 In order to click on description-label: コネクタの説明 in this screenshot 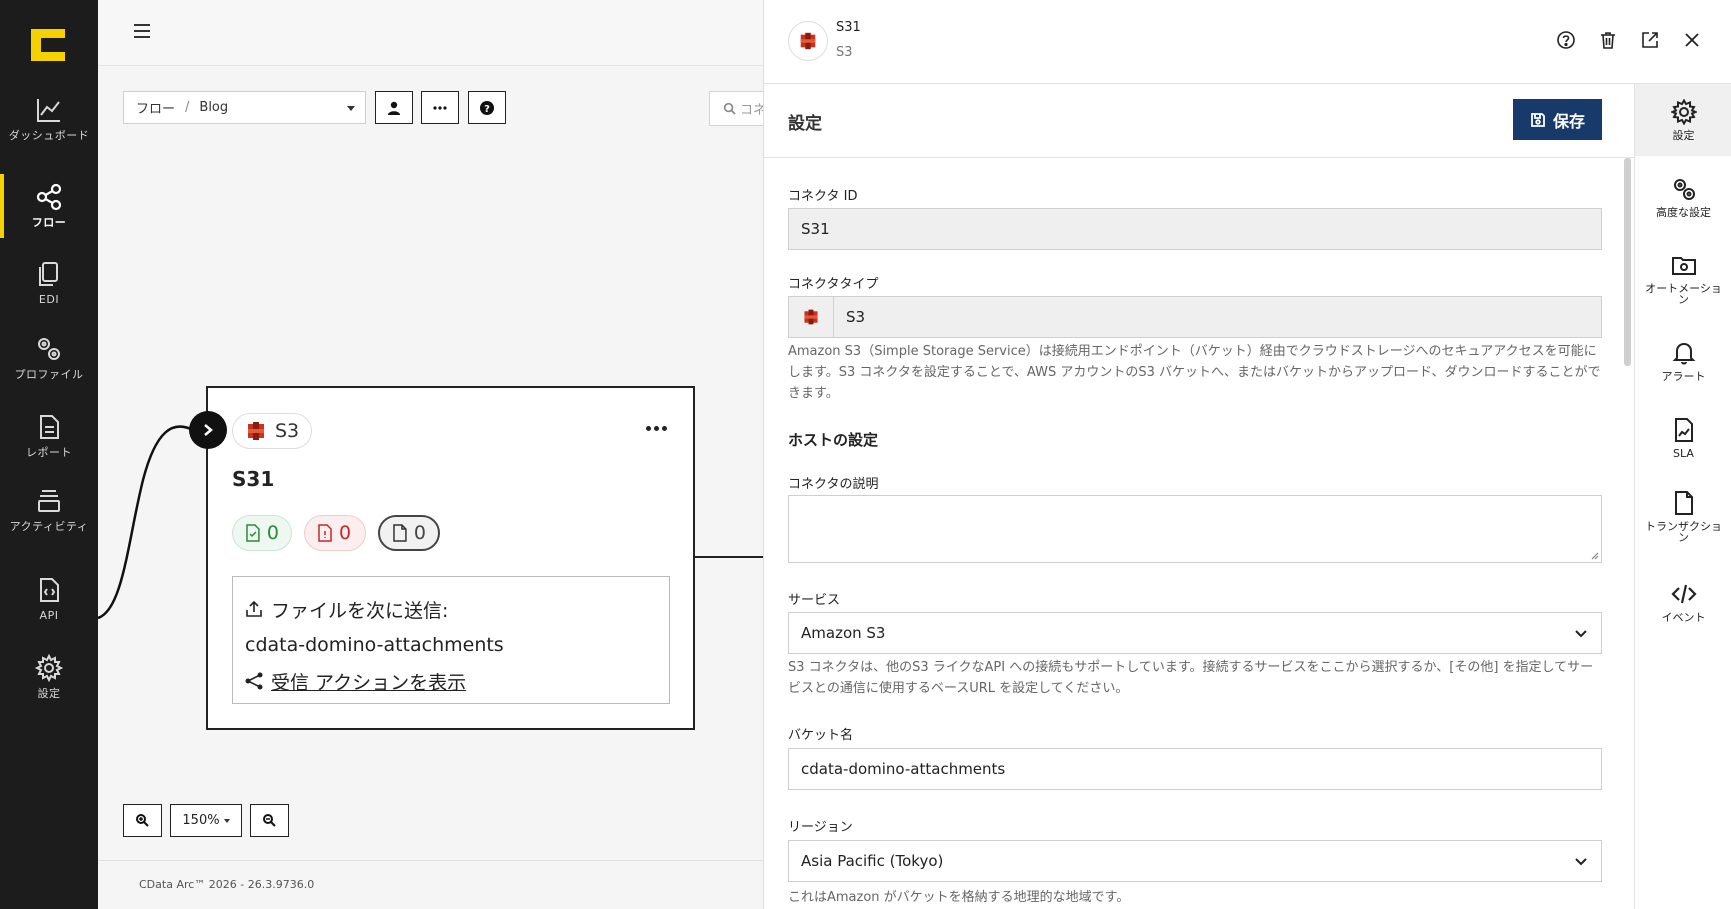, I will do `click(833, 484)`.